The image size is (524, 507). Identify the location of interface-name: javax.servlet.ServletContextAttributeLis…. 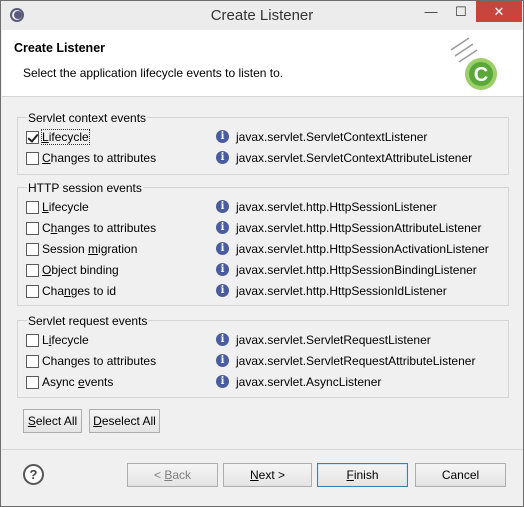
(354, 158).